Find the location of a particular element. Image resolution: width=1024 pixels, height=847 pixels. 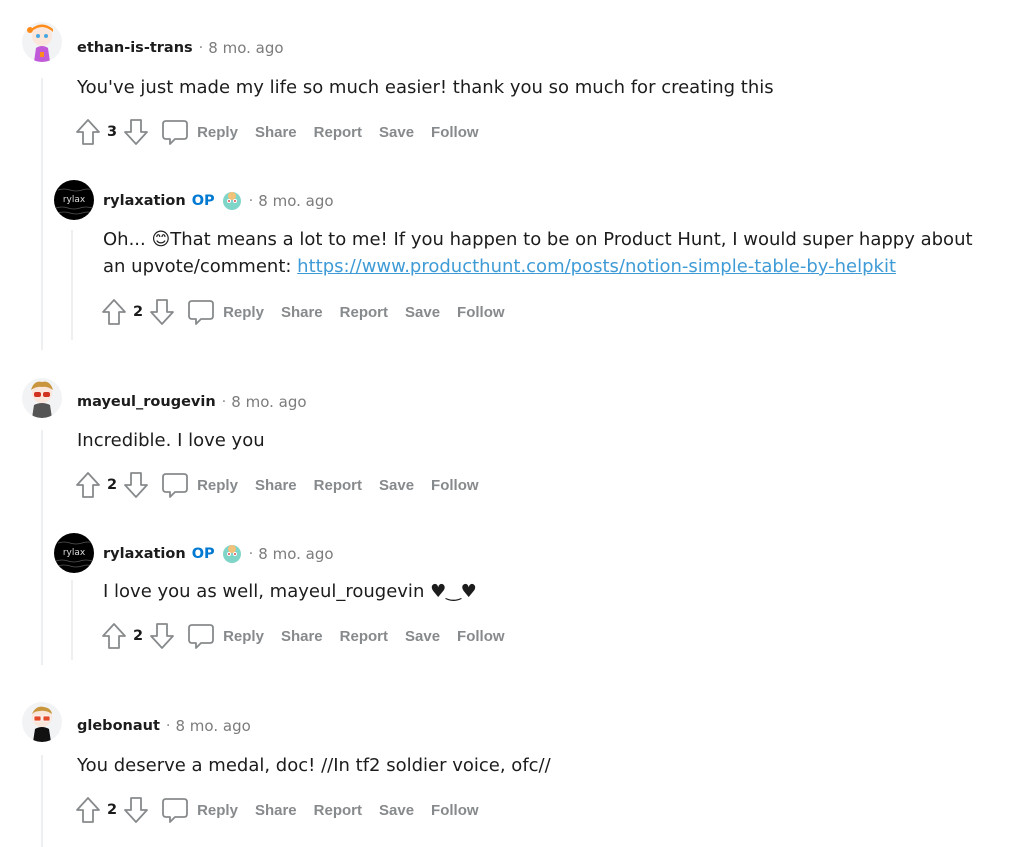

username: mayeul_rougevin is located at coordinates (146, 402).